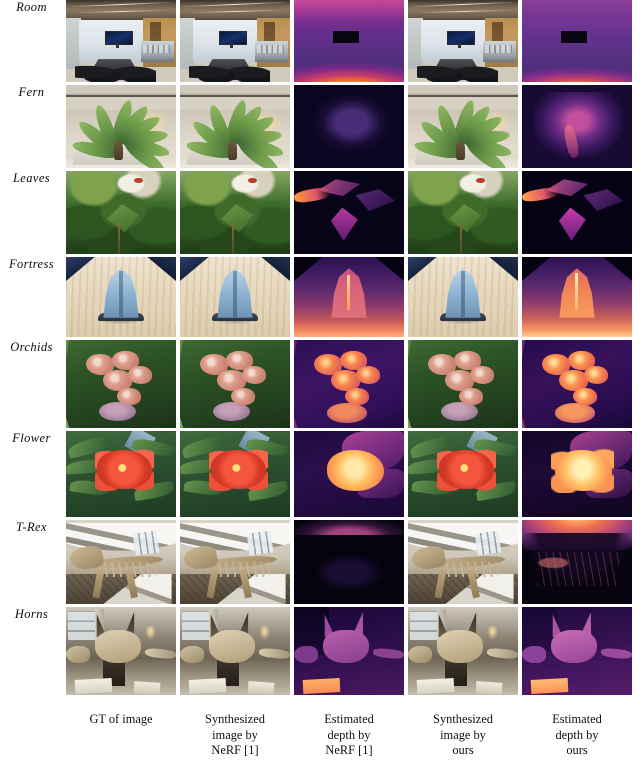 The width and height of the screenshot is (640, 760). I want to click on cell-fern-gt, so click(121, 126).